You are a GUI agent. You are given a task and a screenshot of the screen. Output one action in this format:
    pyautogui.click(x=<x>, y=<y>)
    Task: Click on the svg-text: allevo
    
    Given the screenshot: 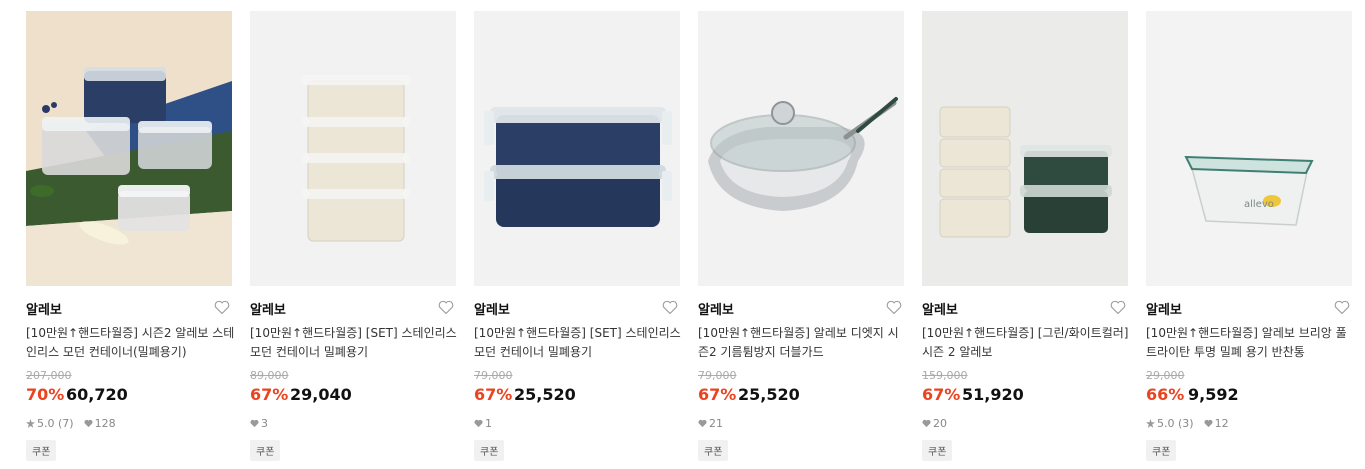 What is the action you would take?
    pyautogui.click(x=1259, y=204)
    